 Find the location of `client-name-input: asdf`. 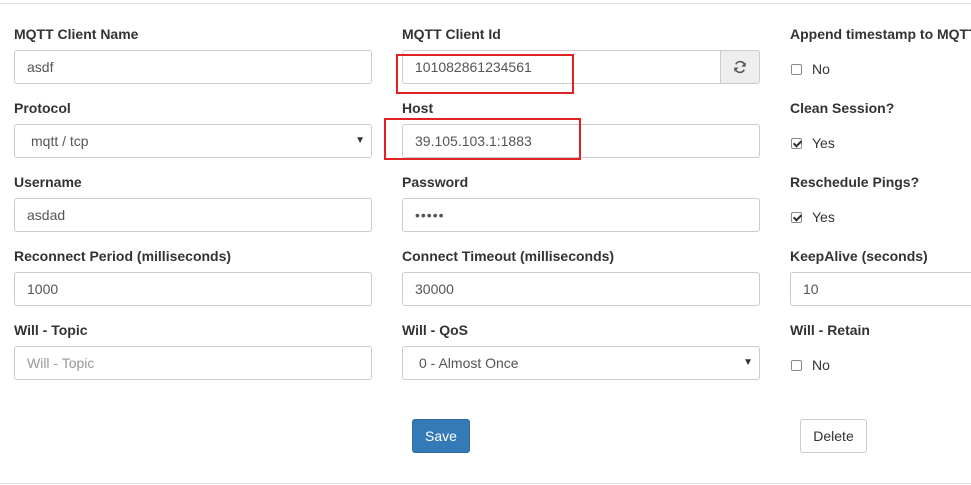

client-name-input: asdf is located at coordinates (193, 67).